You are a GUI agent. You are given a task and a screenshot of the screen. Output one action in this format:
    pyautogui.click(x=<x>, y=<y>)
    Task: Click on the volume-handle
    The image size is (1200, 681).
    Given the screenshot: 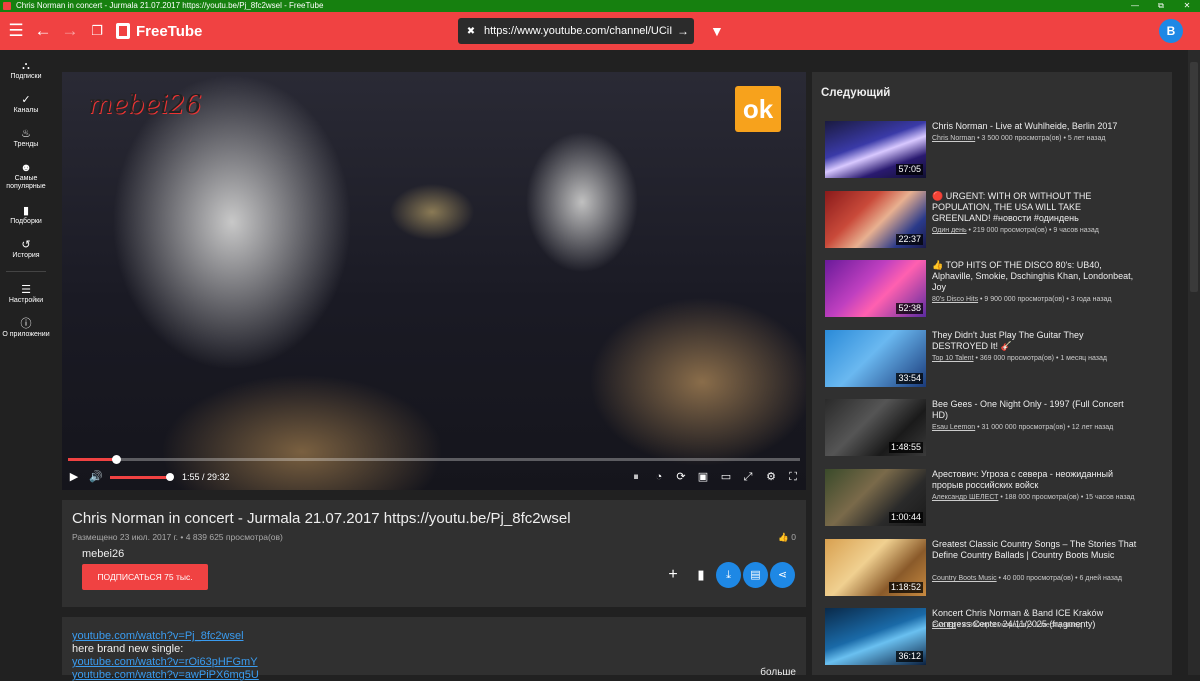 What is the action you would take?
    pyautogui.click(x=170, y=477)
    